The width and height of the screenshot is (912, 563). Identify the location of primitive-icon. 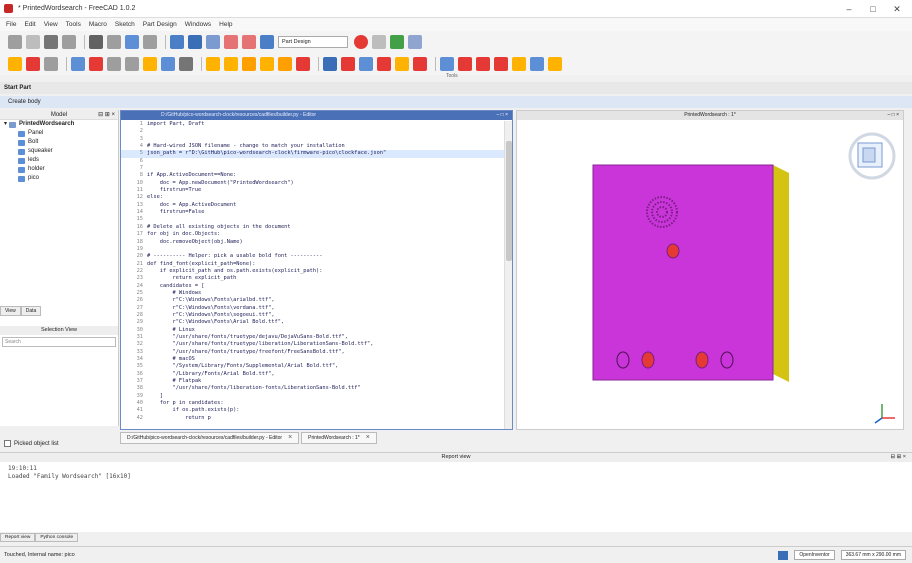
(501, 64).